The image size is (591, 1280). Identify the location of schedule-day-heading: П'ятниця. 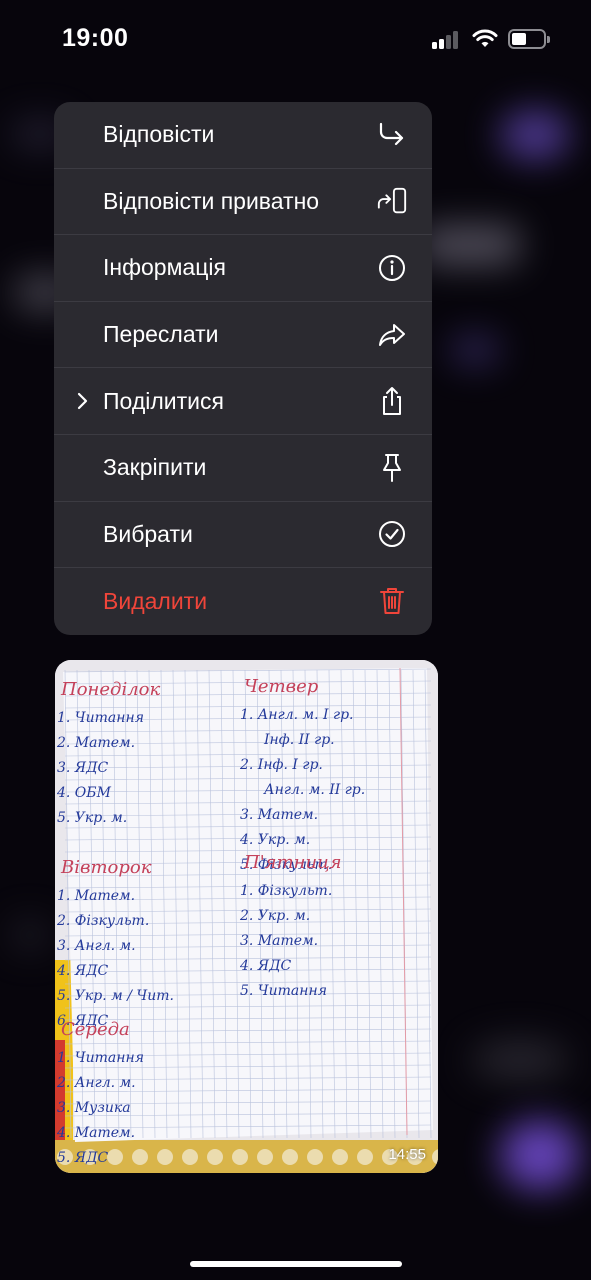
(292, 862).